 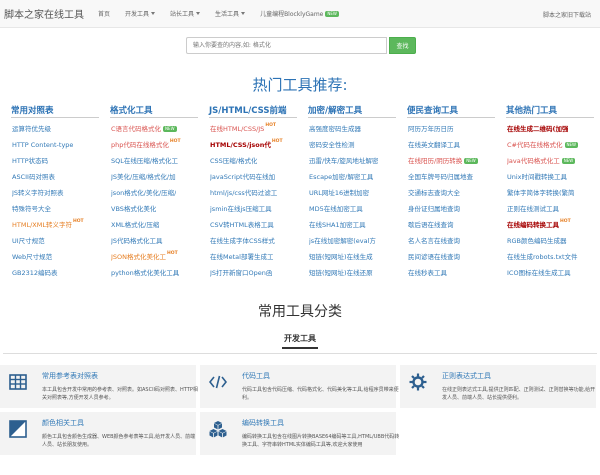 What do you see at coordinates (456, 177) in the screenshot?
I see `tool-link: 全国车牌号码归属地查` at bounding box center [456, 177].